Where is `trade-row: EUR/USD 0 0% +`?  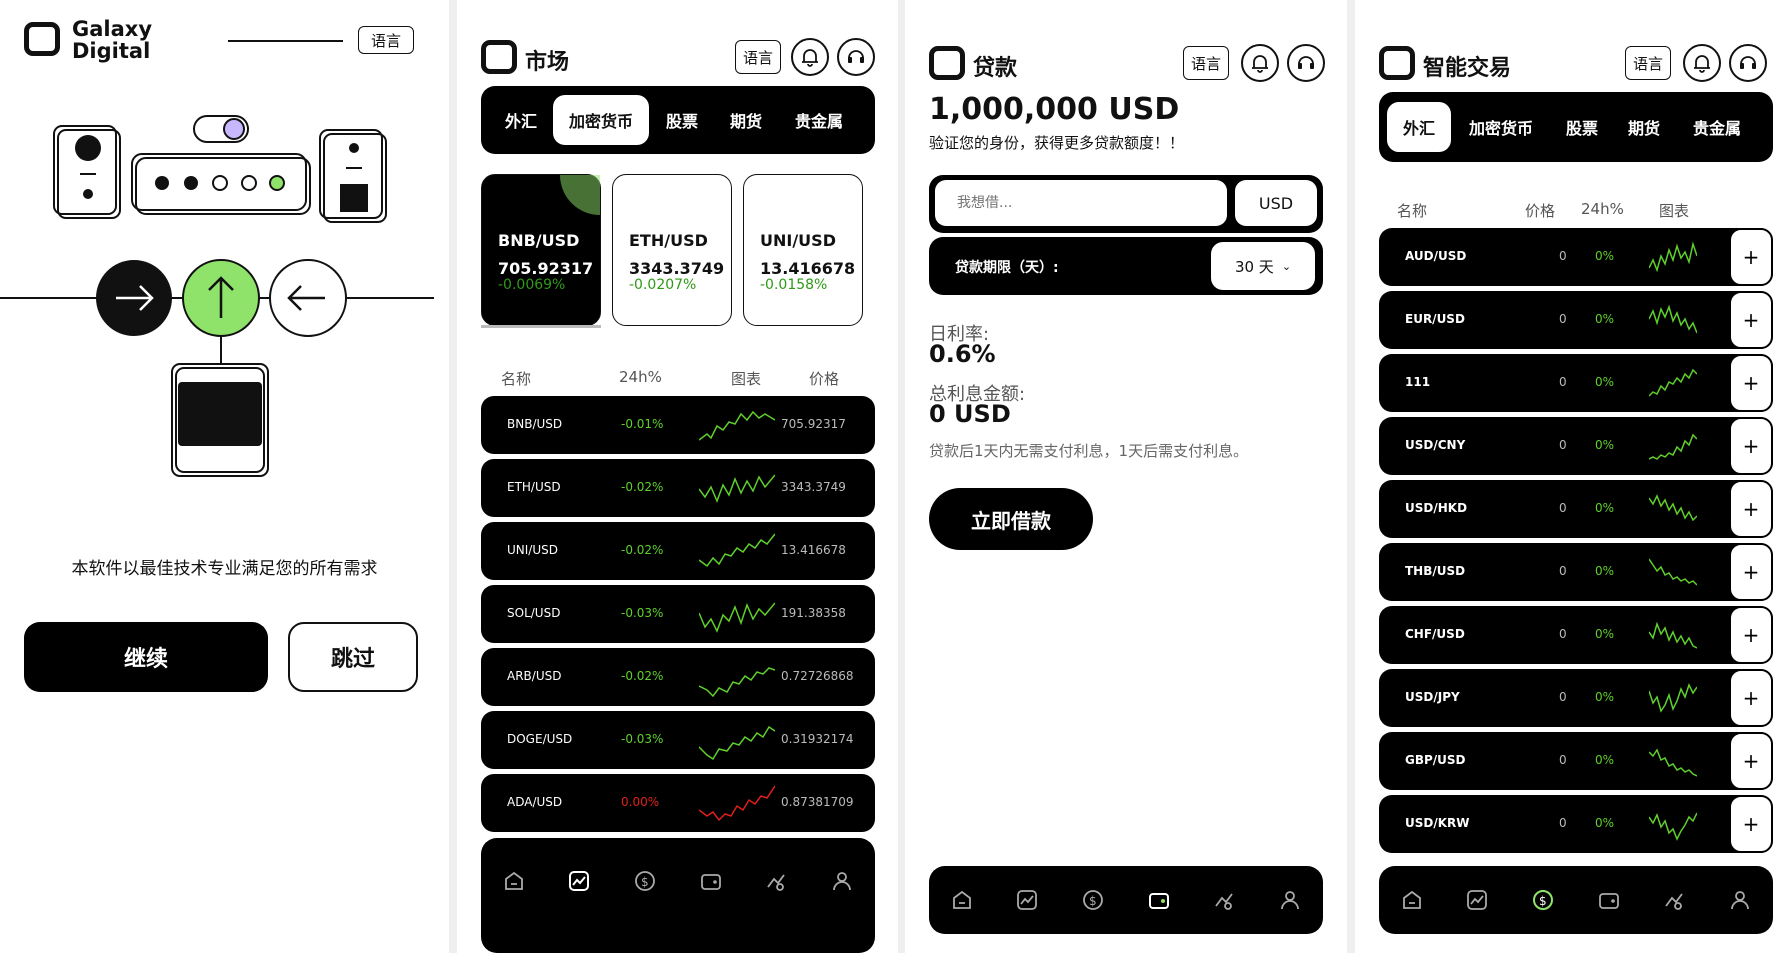 trade-row: EUR/USD 0 0% + is located at coordinates (1576, 320).